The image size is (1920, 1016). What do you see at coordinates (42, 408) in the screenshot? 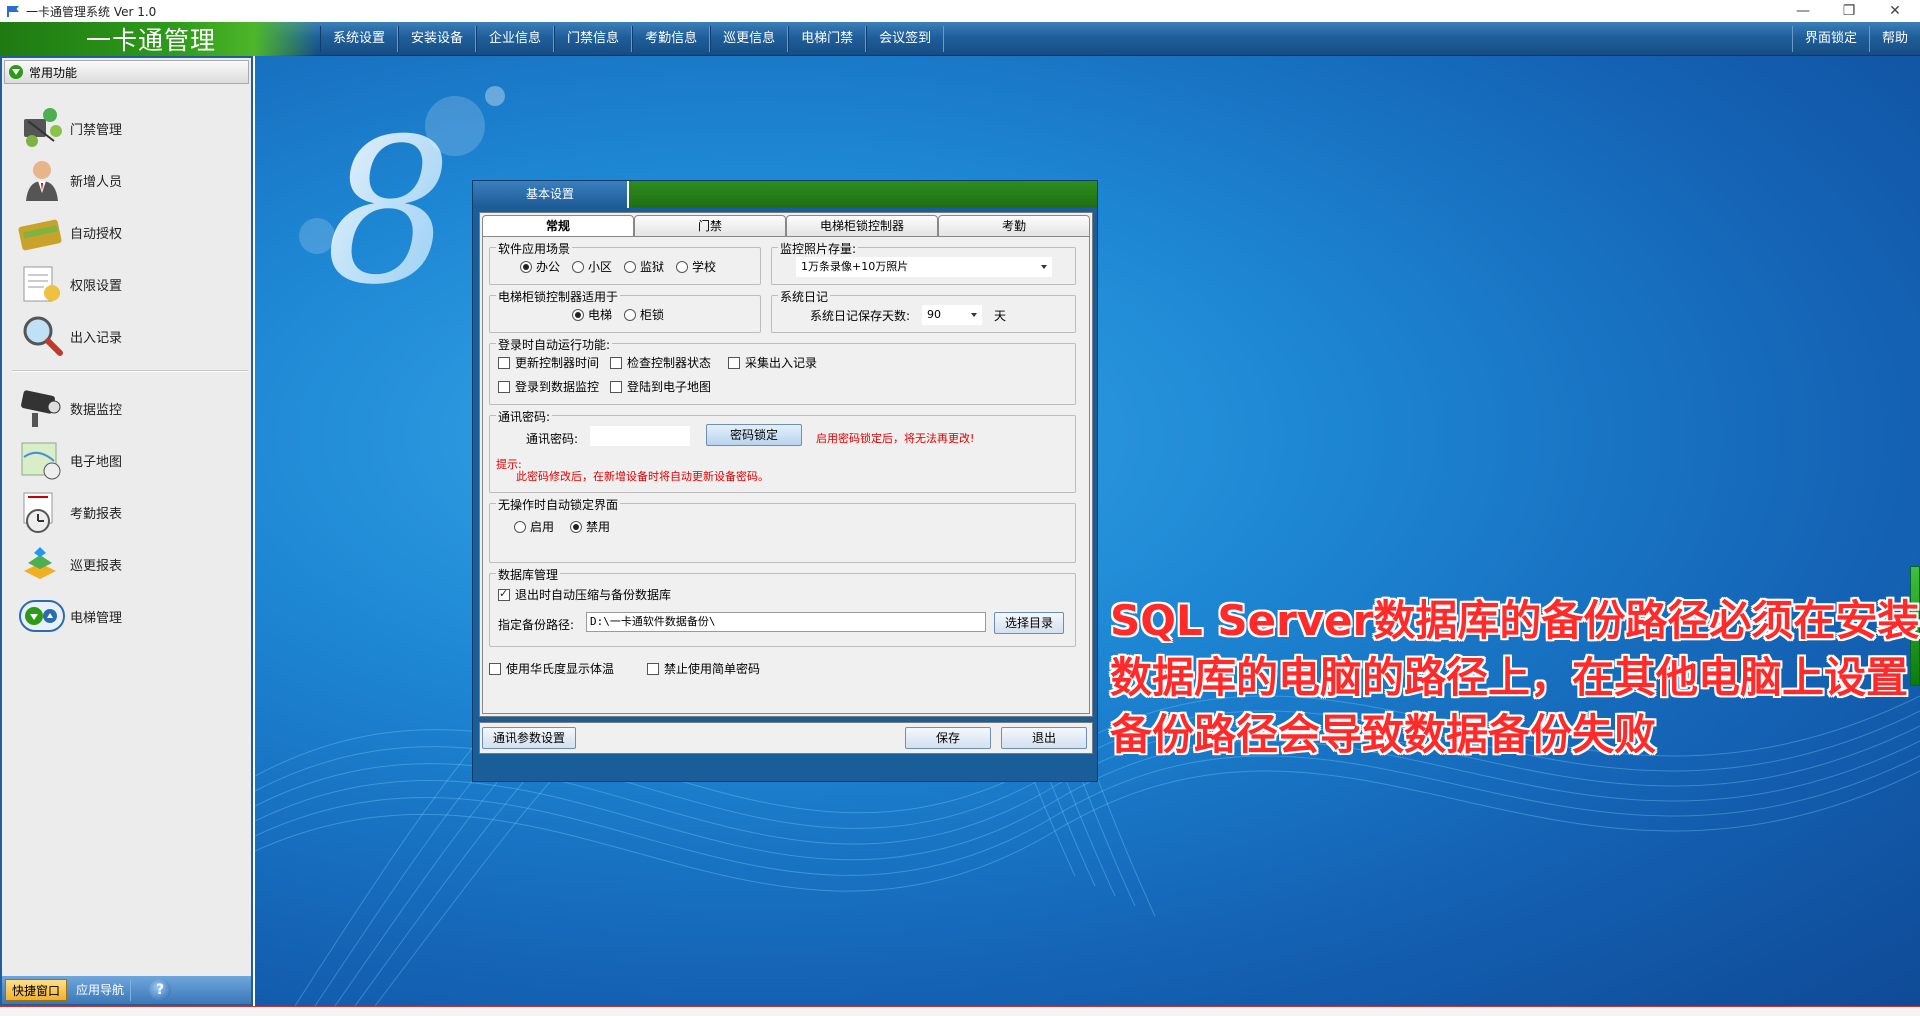
I see `camera-icon` at bounding box center [42, 408].